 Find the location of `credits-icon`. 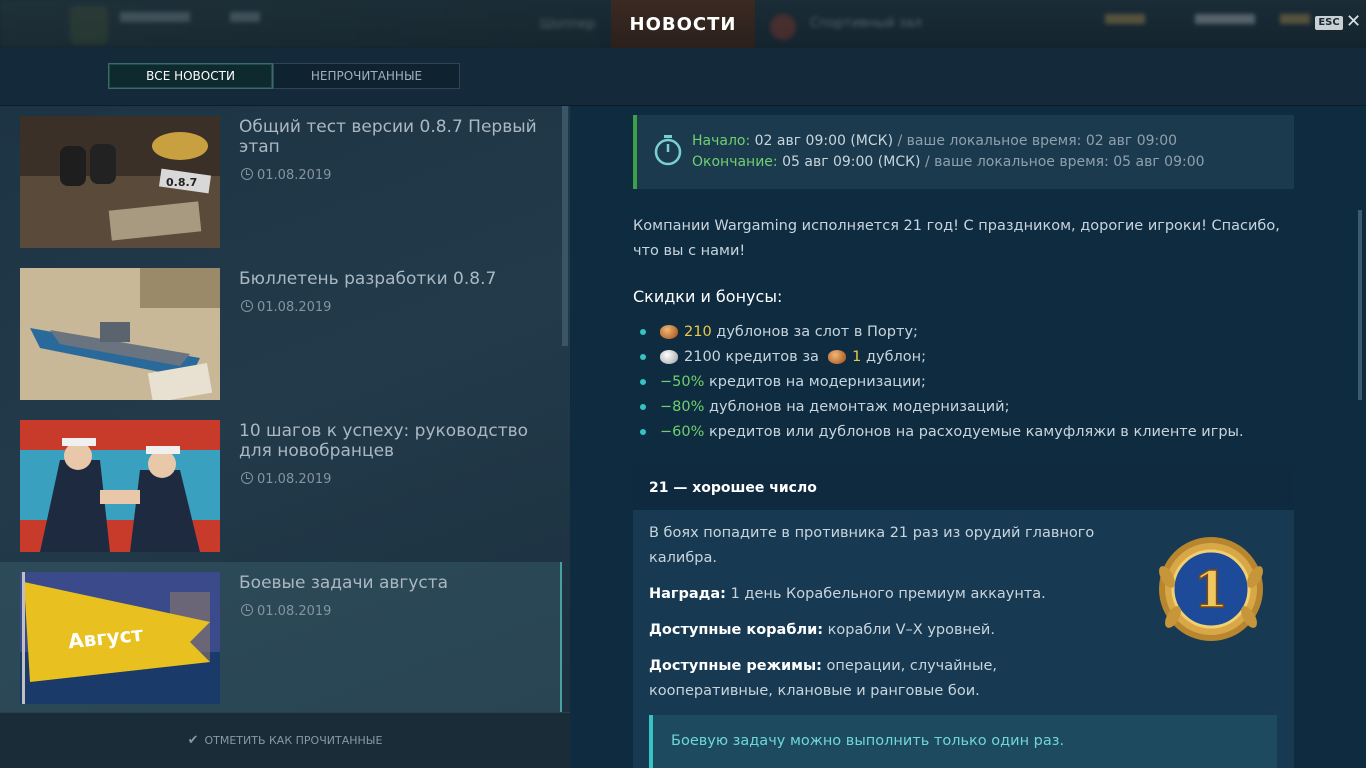

credits-icon is located at coordinates (669, 357).